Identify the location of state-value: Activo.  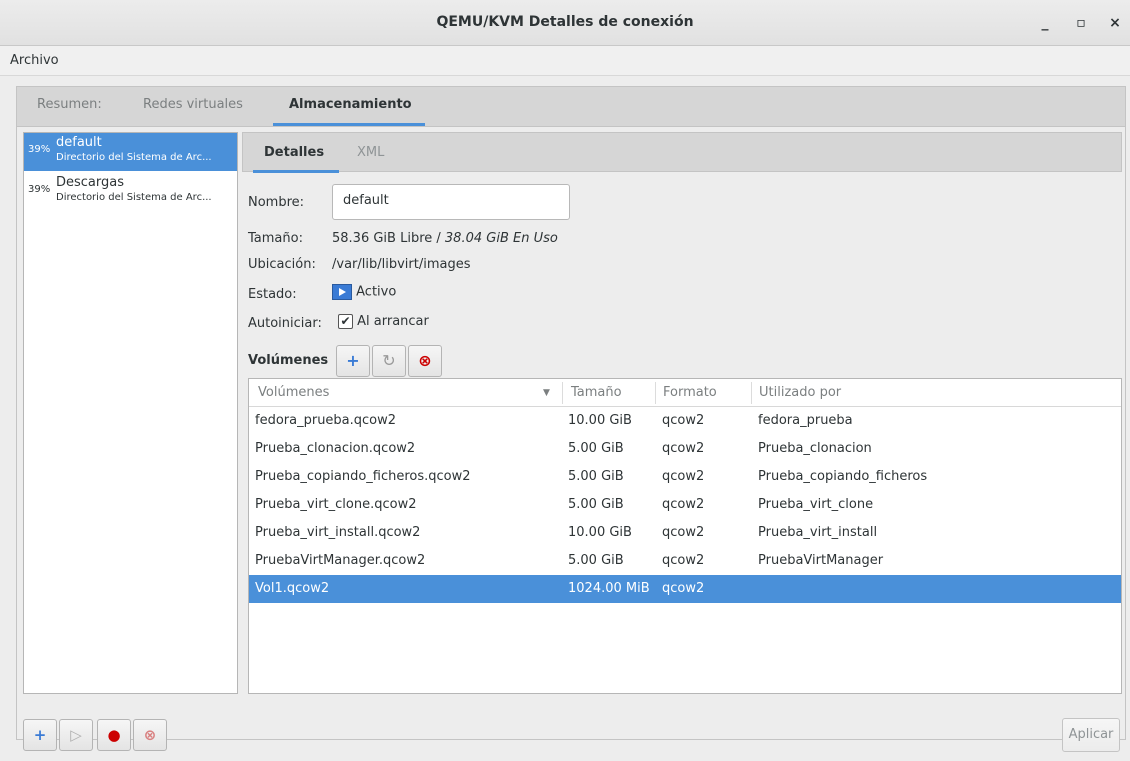
(376, 292).